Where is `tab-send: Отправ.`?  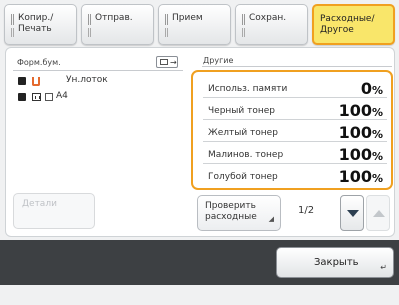 tab-send: Отправ. is located at coordinates (117, 24).